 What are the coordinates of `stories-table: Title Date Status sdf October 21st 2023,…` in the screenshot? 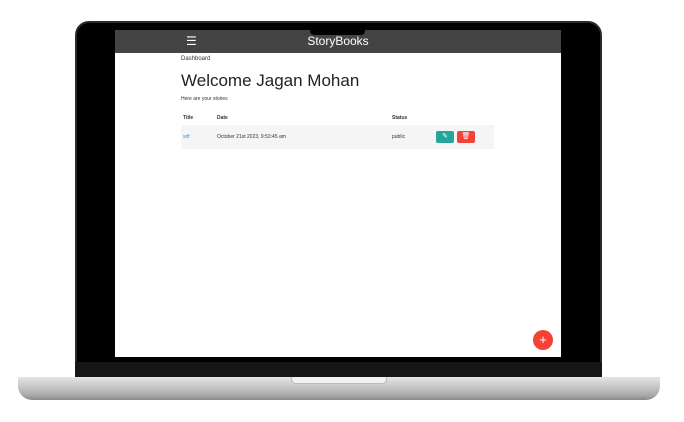 It's located at (337, 130).